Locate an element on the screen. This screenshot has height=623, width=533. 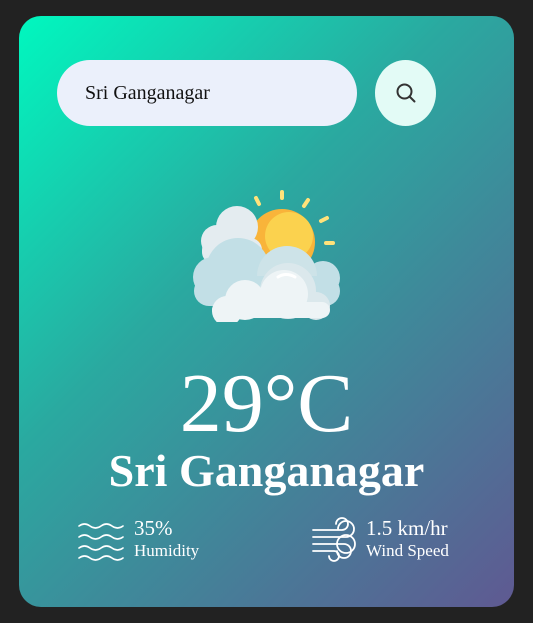
wind-value: 1.5 km/hr is located at coordinates (407, 528).